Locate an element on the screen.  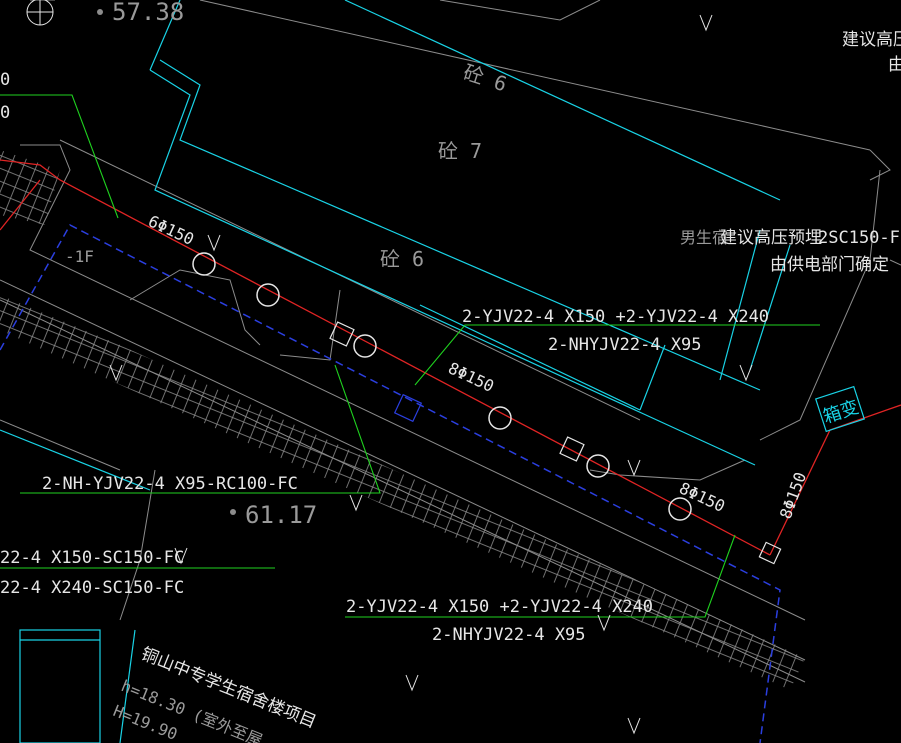
edge-label-mid: 0 is located at coordinates (5, 113).